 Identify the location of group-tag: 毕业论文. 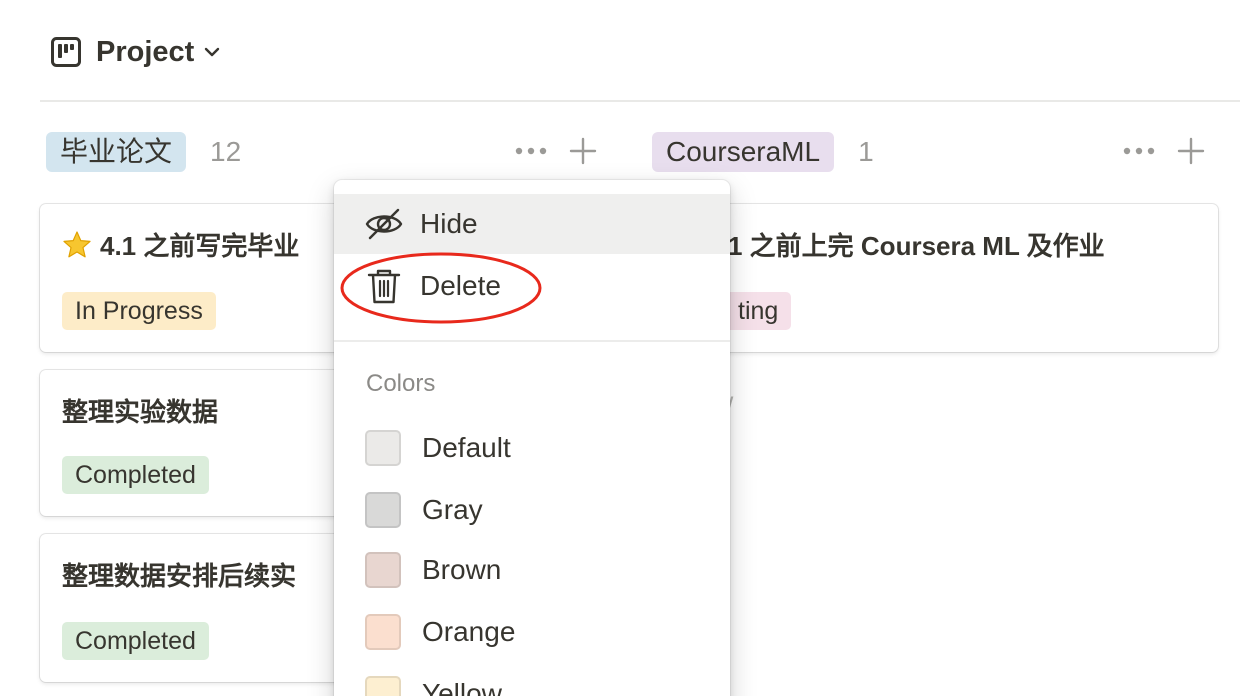
(116, 152).